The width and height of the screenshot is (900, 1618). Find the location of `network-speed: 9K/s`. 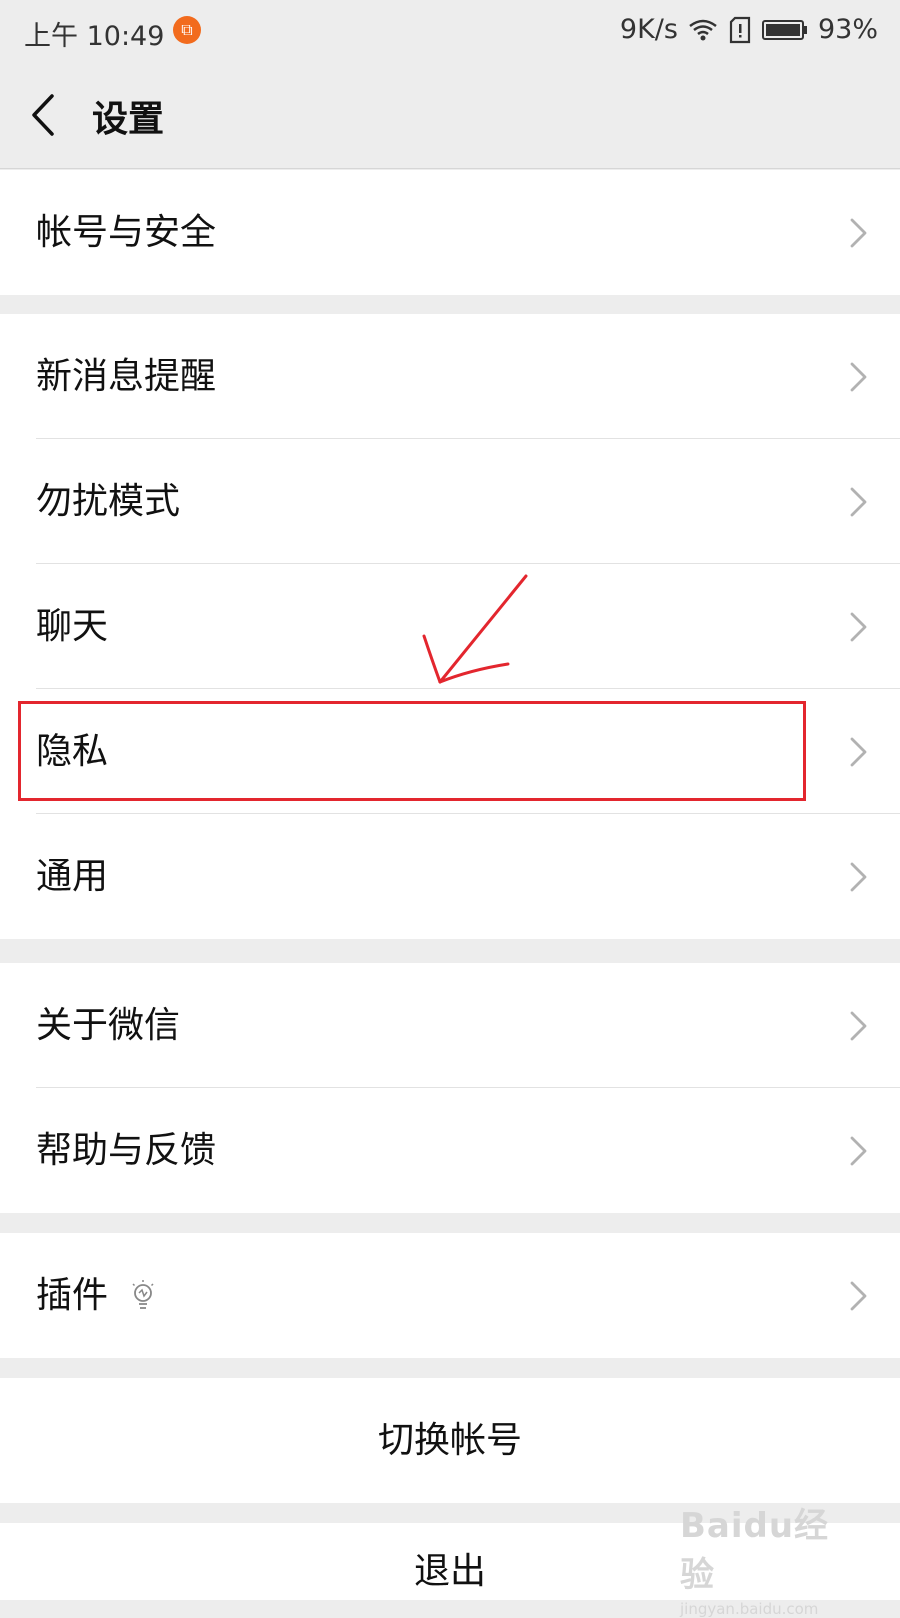

network-speed: 9K/s is located at coordinates (648, 29).